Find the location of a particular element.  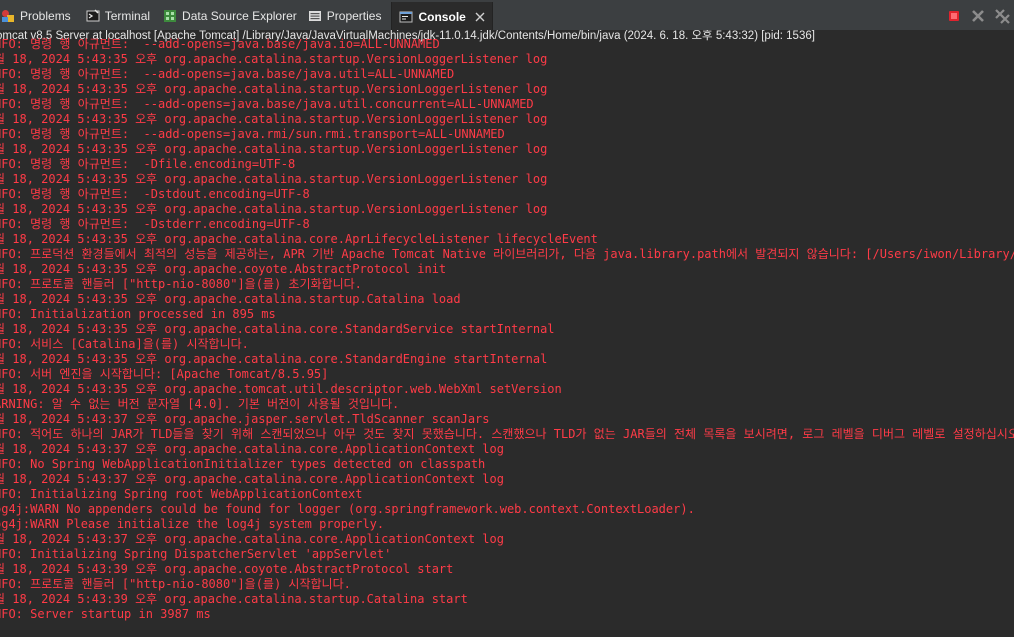

tab-label: Properties is located at coordinates (354, 15).